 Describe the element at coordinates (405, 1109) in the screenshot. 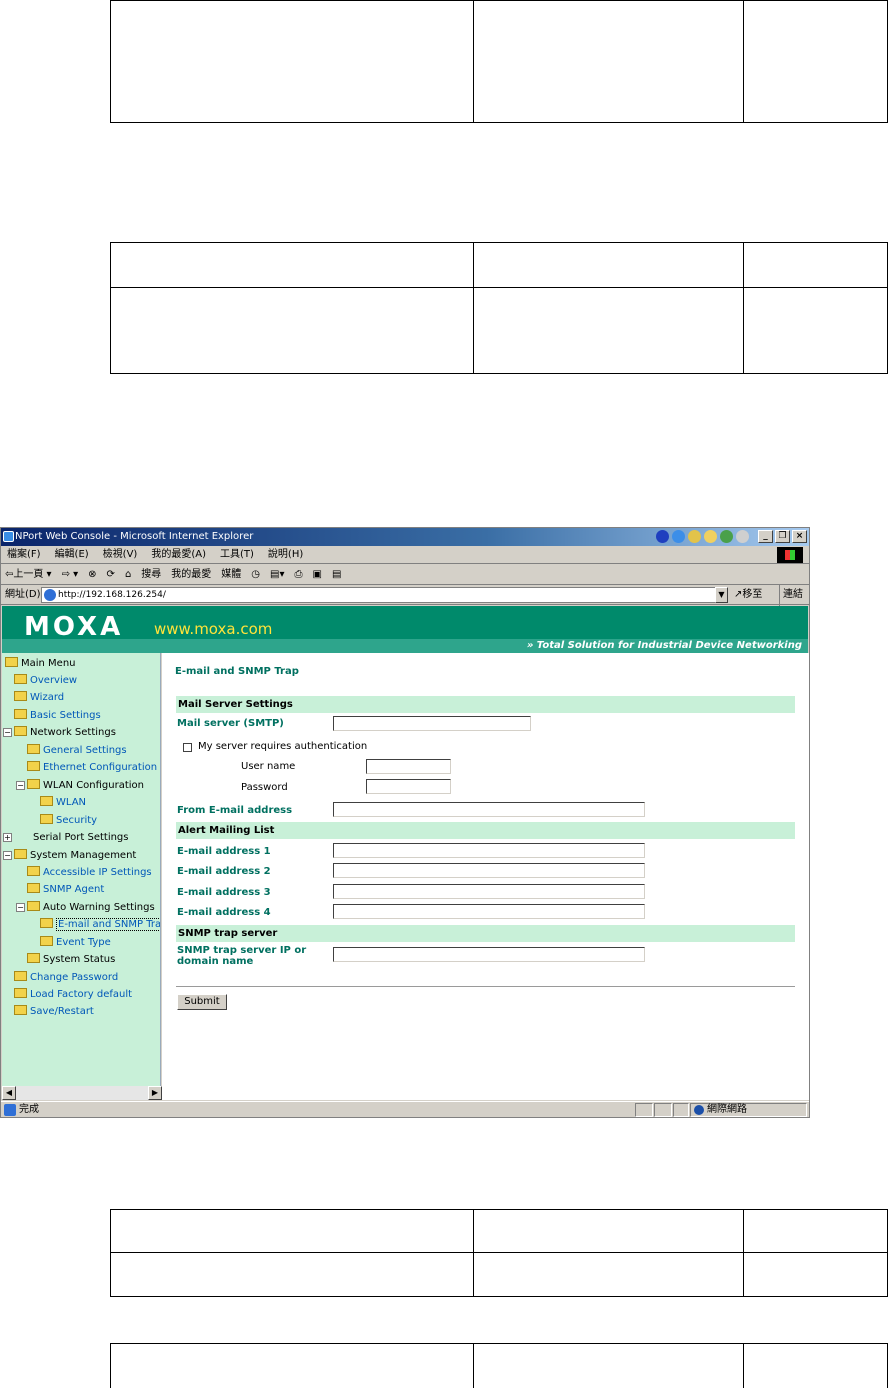

I see `status-bar: 完成 網際網路` at that location.